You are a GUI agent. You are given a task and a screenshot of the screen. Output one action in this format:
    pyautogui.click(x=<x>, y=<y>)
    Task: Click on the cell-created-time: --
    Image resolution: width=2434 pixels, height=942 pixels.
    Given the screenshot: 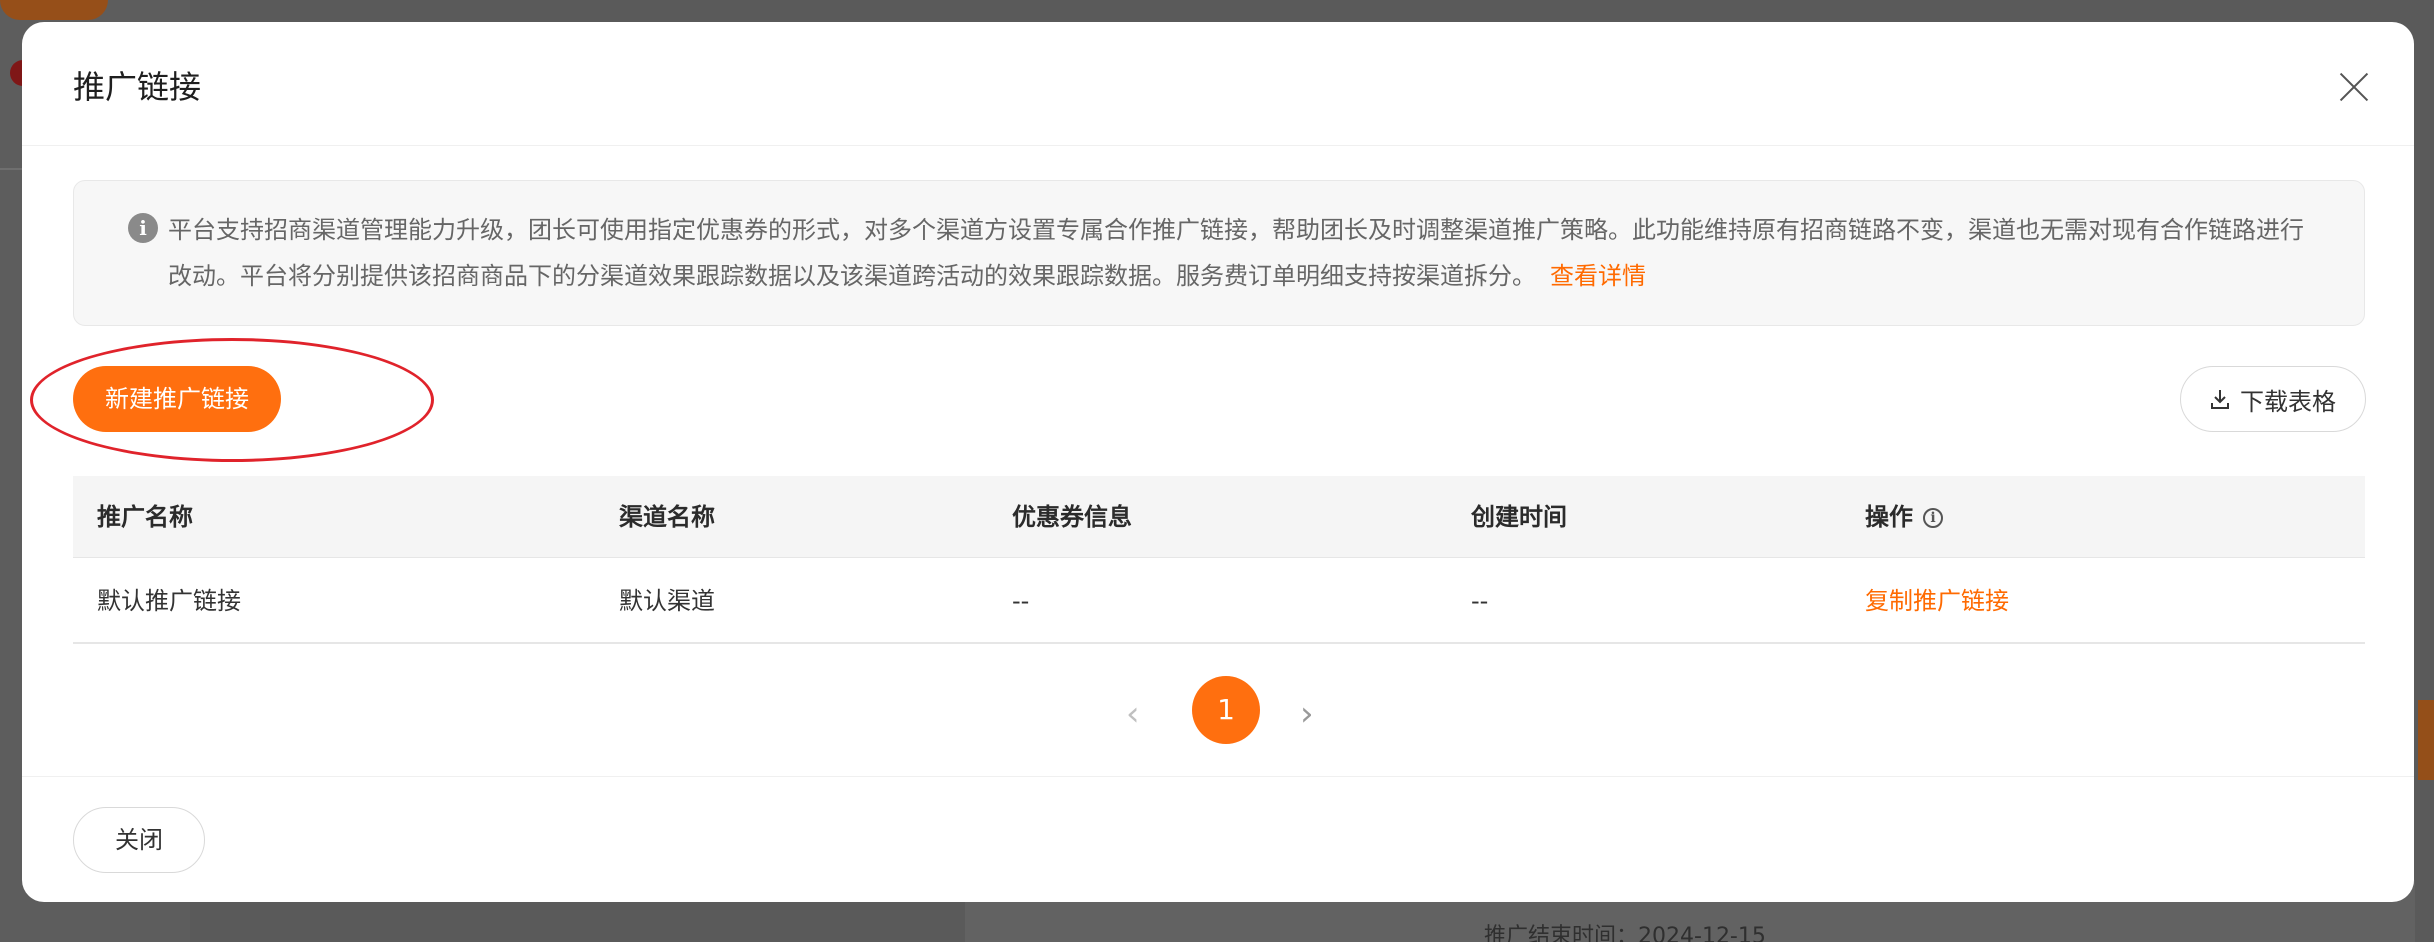 What is the action you would take?
    pyautogui.click(x=1480, y=601)
    